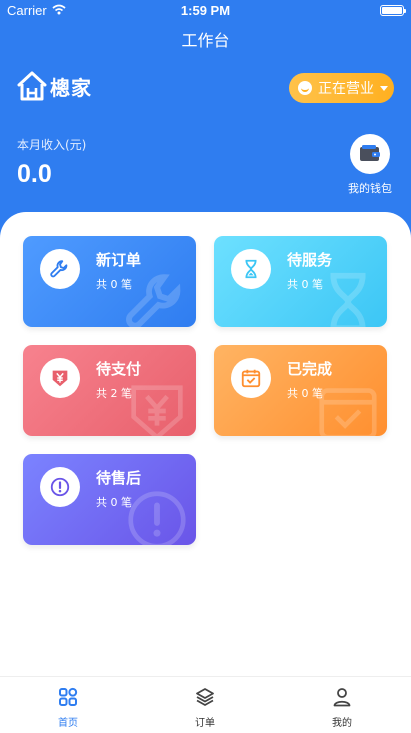 Image resolution: width=411 pixels, height=733 pixels. Describe the element at coordinates (305, 88) in the screenshot. I see `smile-icon` at that location.